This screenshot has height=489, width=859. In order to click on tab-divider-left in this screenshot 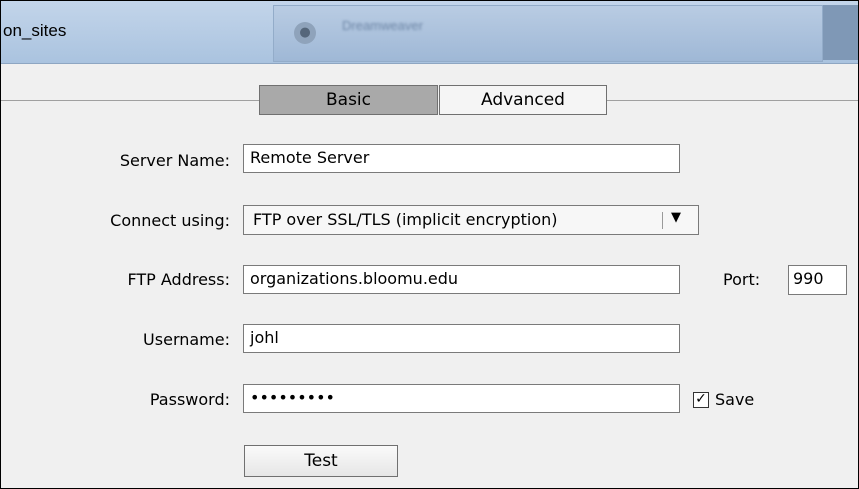, I will do `click(130, 100)`.